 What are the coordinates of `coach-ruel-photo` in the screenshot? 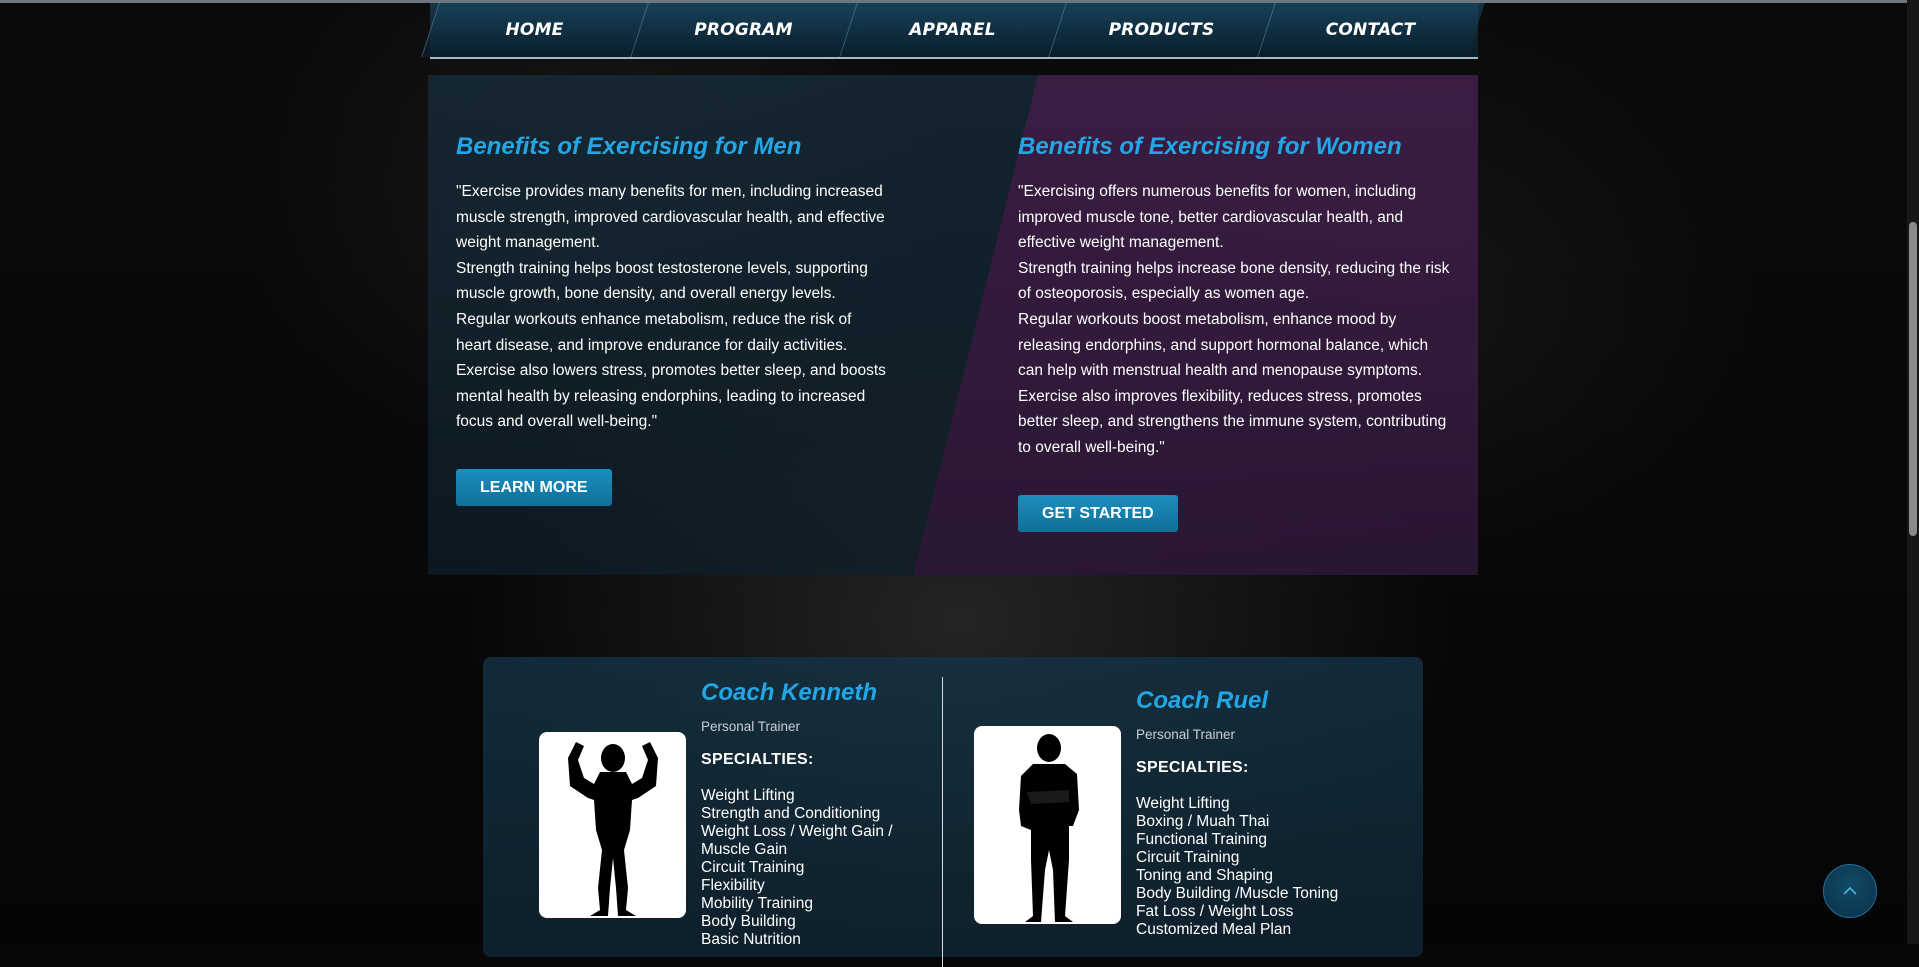 It's located at (1047, 825).